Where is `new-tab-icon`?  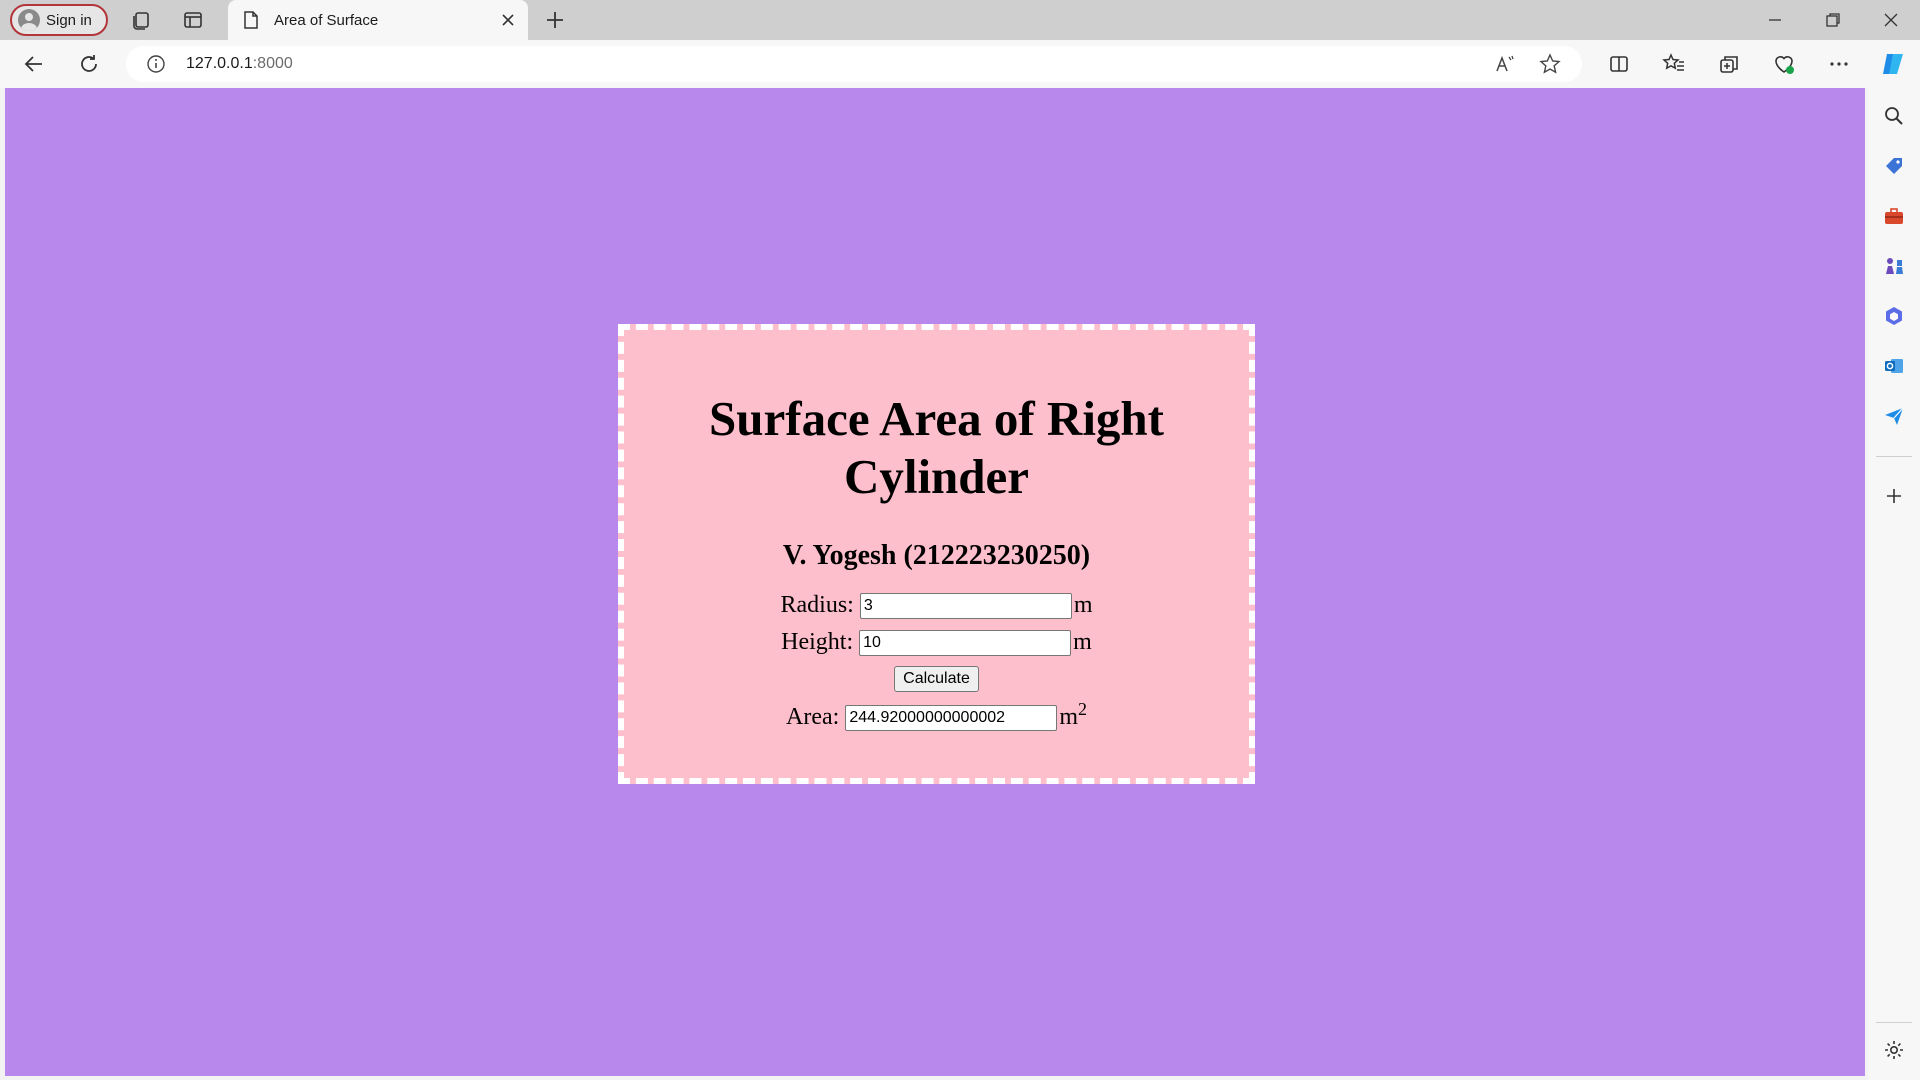
new-tab-icon is located at coordinates (555, 20).